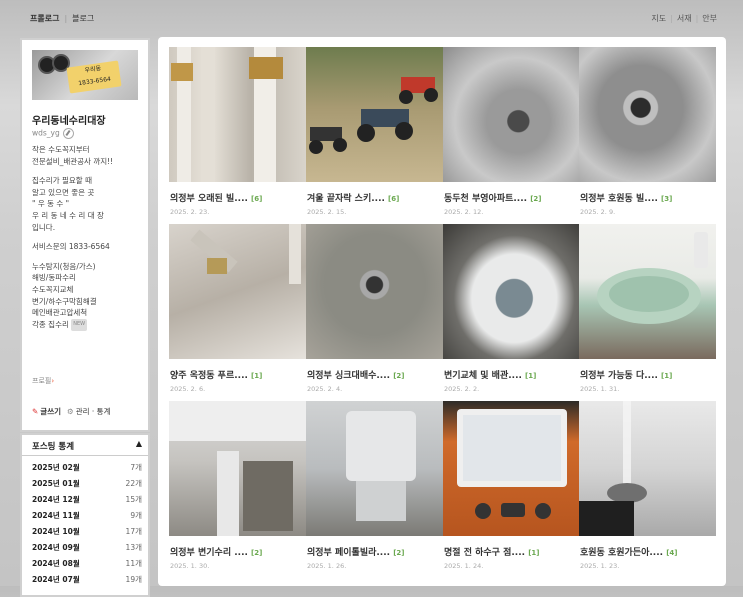 Image resolution: width=743 pixels, height=597 pixels. What do you see at coordinates (511, 374) in the screenshot?
I see `post-title-row: 변기교체 및 배관.... [1]` at bounding box center [511, 374].